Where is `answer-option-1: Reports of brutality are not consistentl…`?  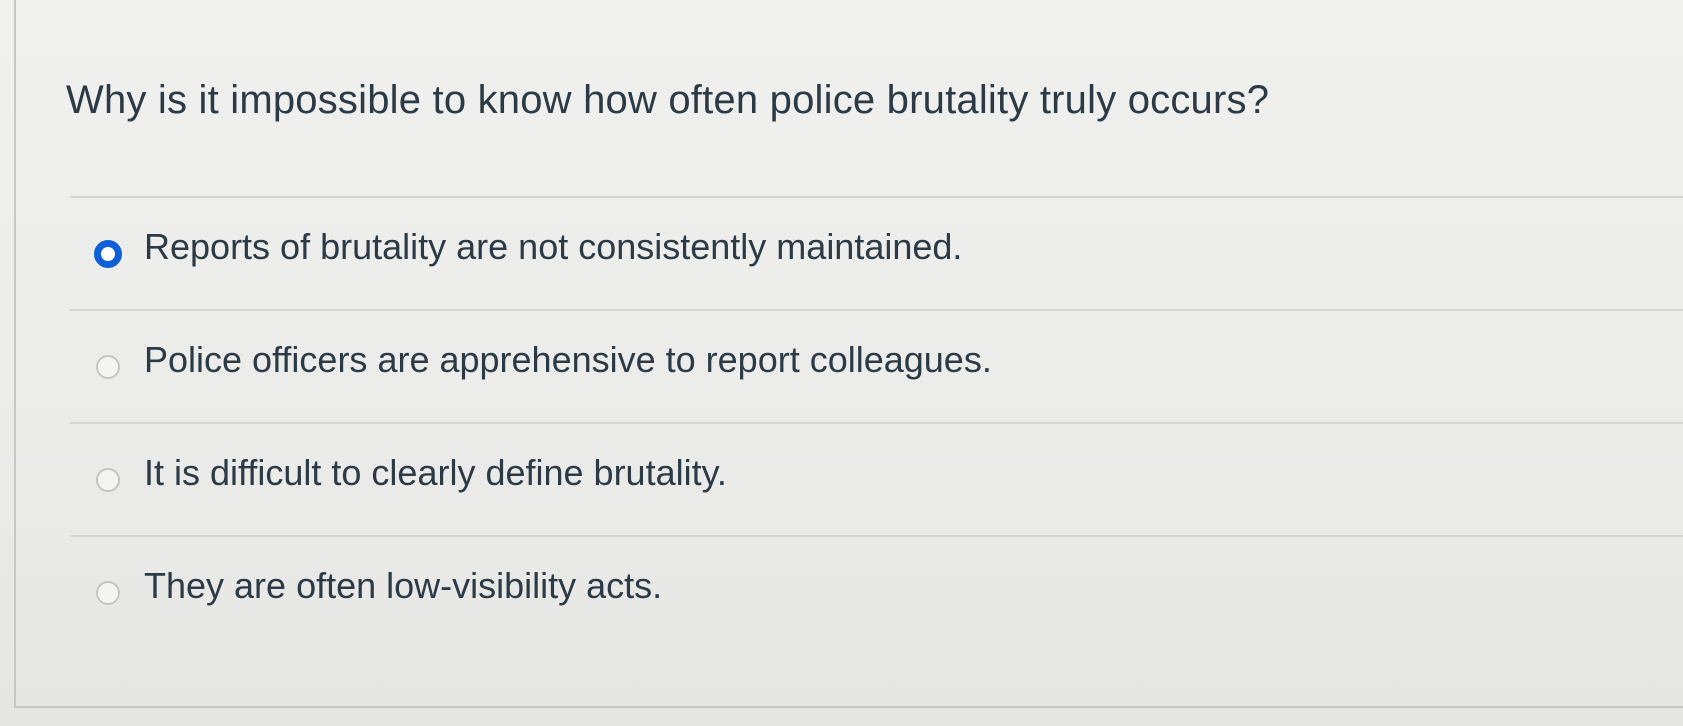
answer-option-1: Reports of brutality are not consistentl… is located at coordinates (876, 252).